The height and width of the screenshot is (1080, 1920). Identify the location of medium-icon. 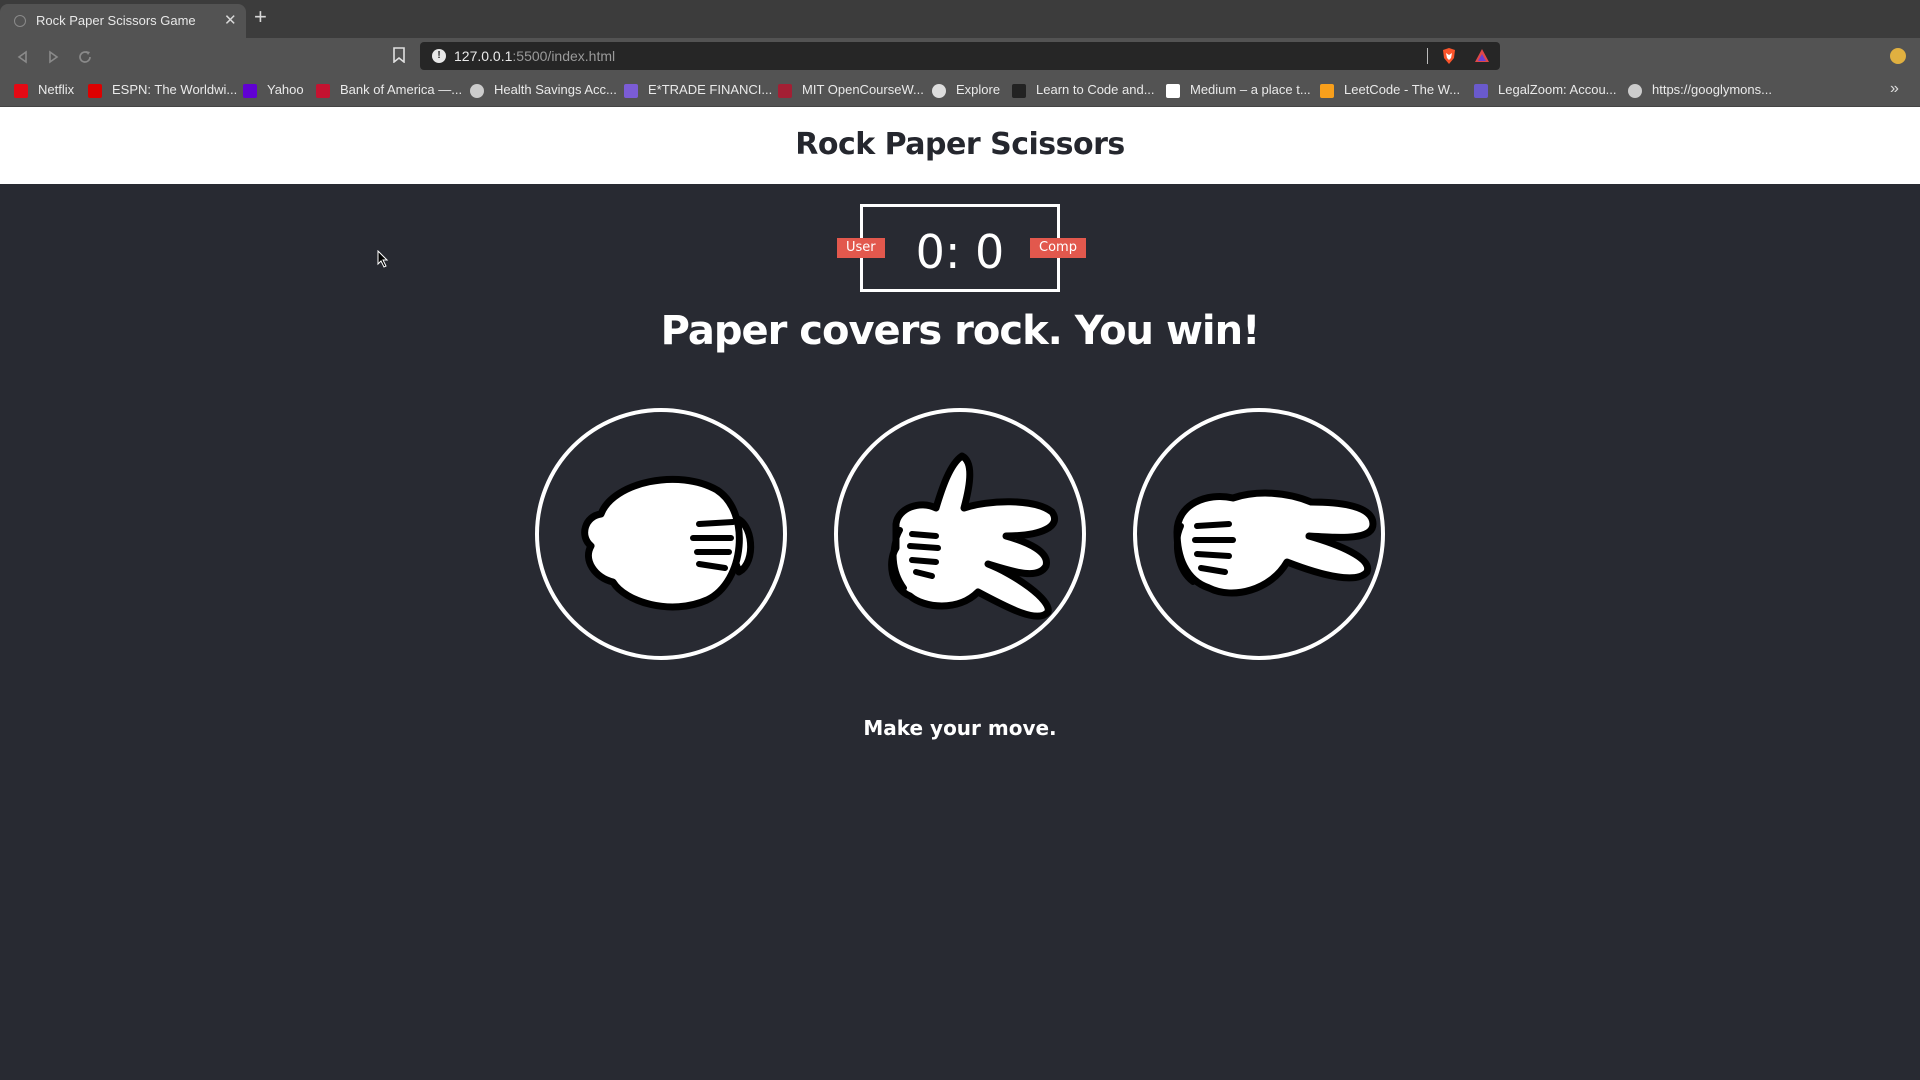
(1173, 91).